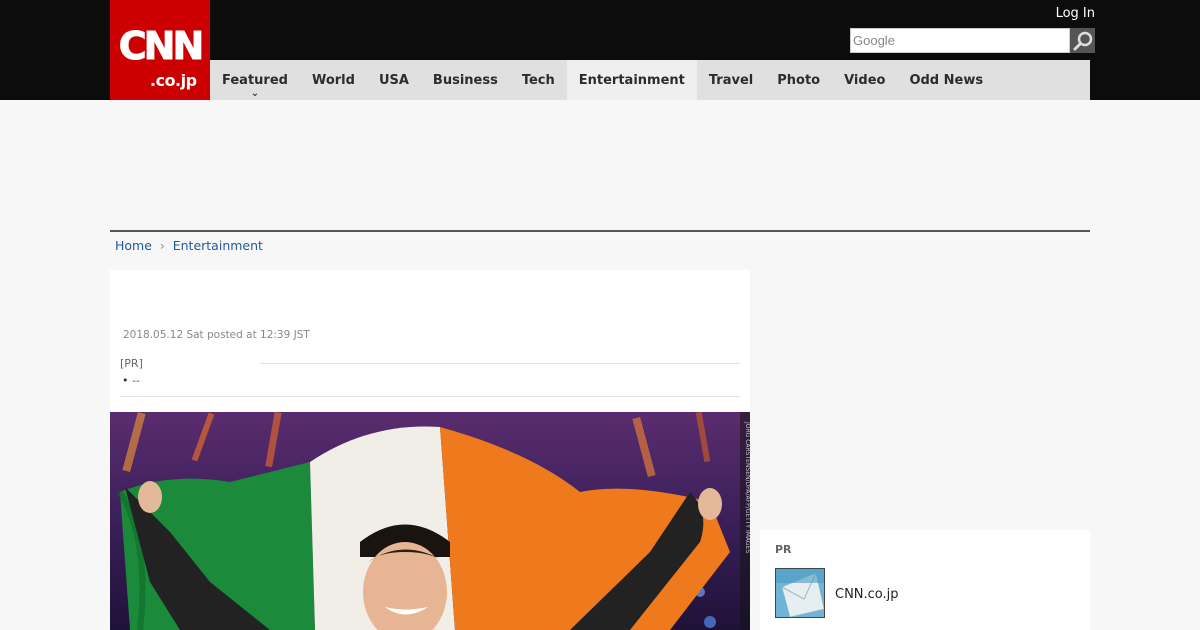 Image resolution: width=1200 pixels, height=630 pixels. I want to click on search-button, so click(1082, 40).